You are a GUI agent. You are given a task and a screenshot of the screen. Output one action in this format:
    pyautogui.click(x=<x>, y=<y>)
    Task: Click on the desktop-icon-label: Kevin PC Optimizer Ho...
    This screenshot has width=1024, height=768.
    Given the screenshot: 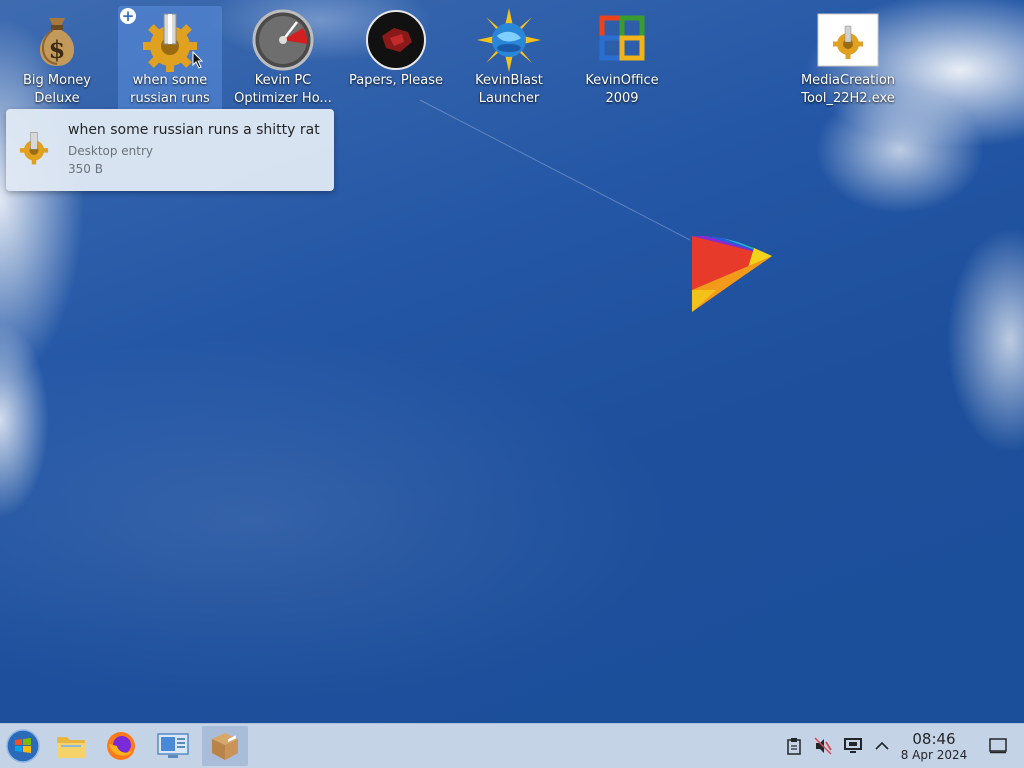 What is the action you would take?
    pyautogui.click(x=283, y=89)
    